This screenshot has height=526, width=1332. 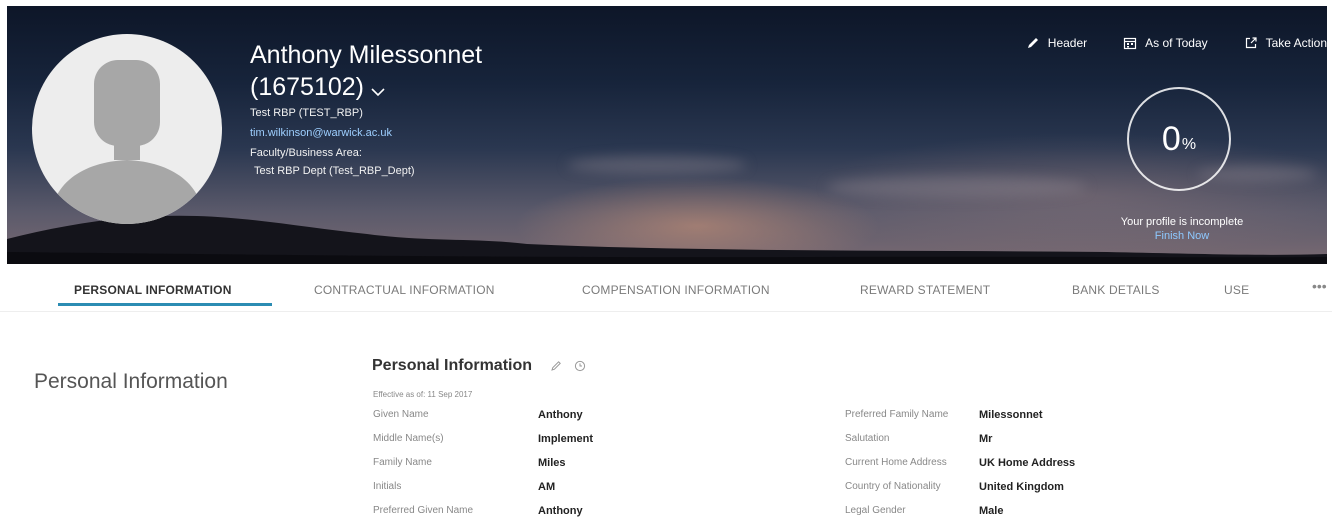 What do you see at coordinates (408, 438) in the screenshot?
I see `field-label: Middle Name(s)` at bounding box center [408, 438].